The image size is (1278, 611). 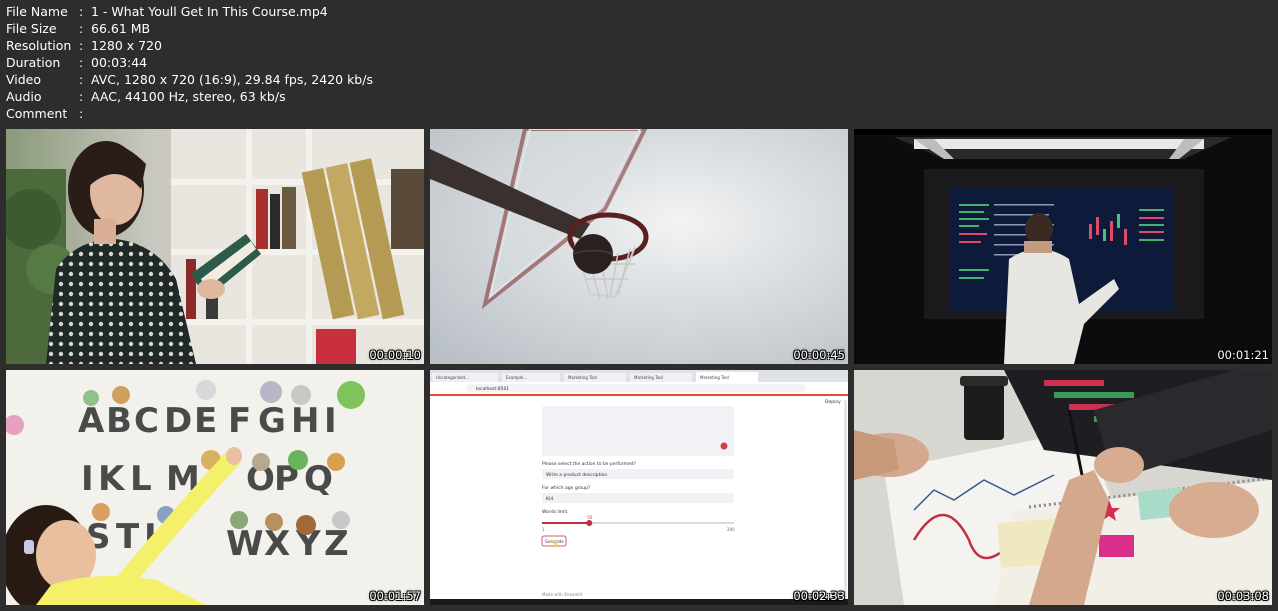 What do you see at coordinates (141, 479) in the screenshot?
I see `svg-text: L` at bounding box center [141, 479].